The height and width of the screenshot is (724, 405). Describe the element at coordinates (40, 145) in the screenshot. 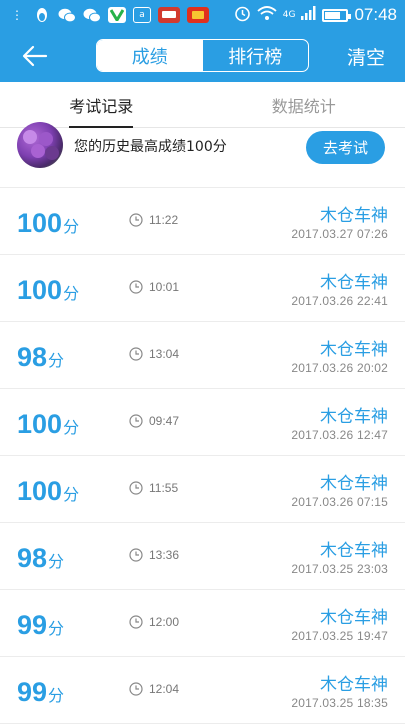

I see `avatar` at that location.